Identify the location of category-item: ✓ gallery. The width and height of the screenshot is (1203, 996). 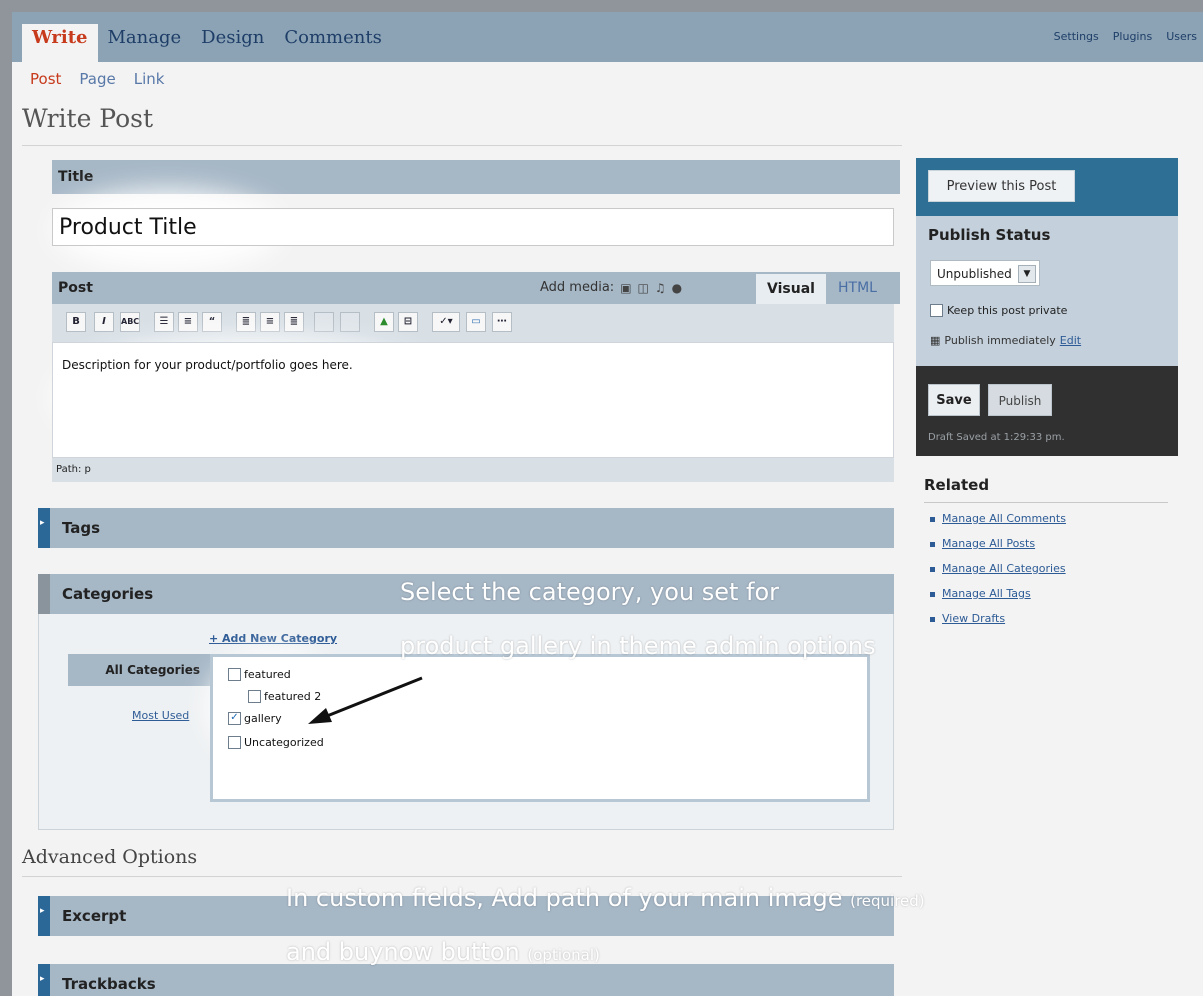
(255, 718).